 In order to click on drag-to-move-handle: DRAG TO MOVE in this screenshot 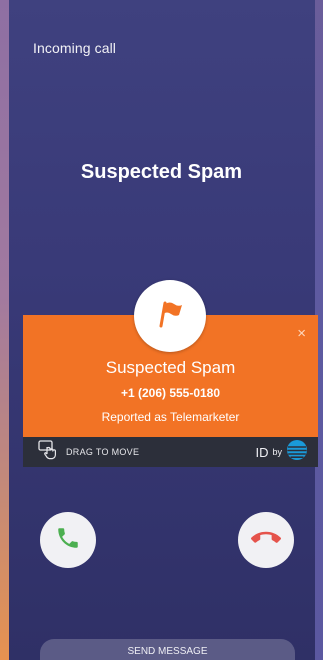, I will do `click(89, 452)`.